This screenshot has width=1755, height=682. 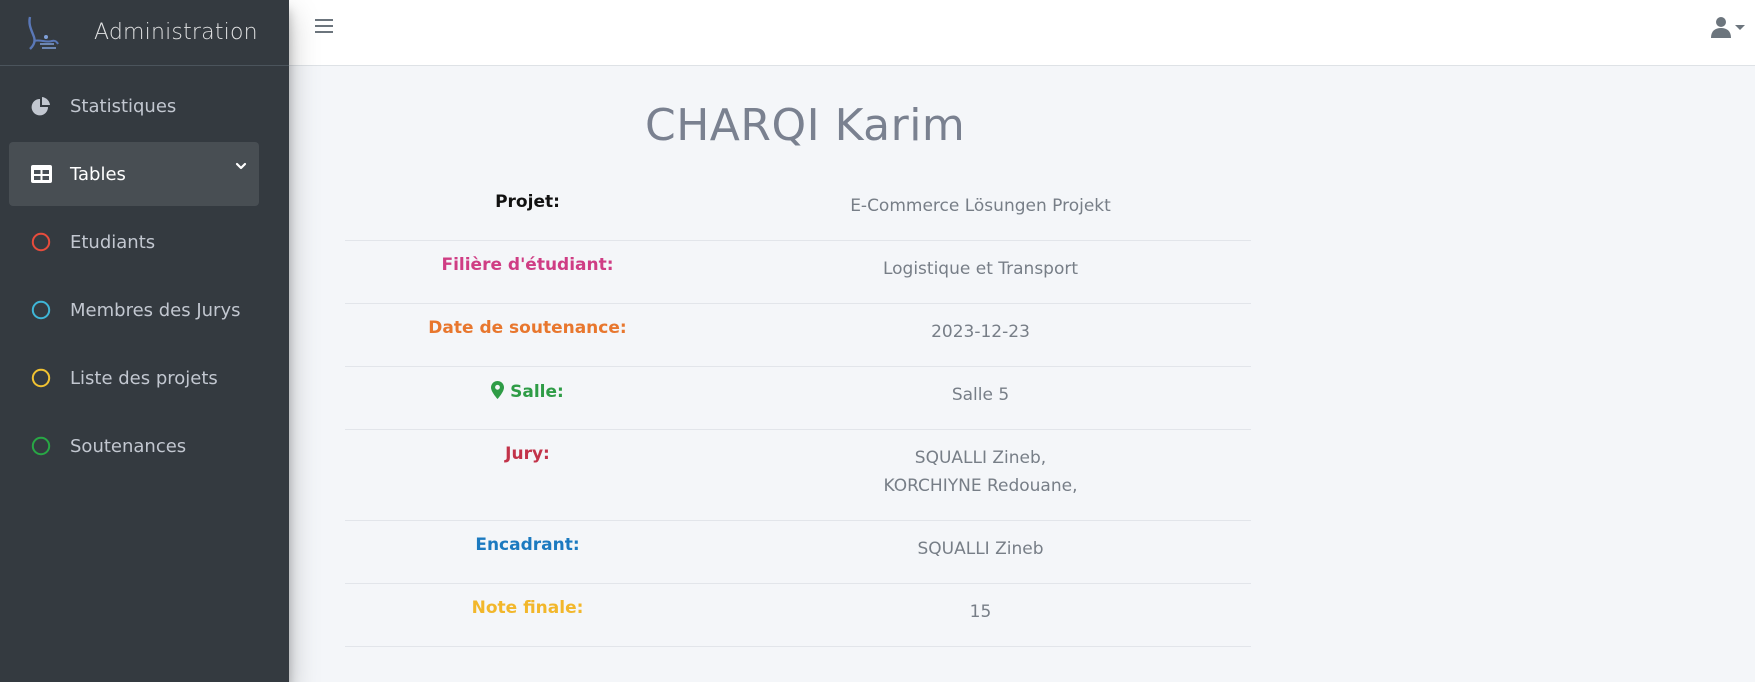 I want to click on date-label: Date de soutenance:, so click(x=527, y=328).